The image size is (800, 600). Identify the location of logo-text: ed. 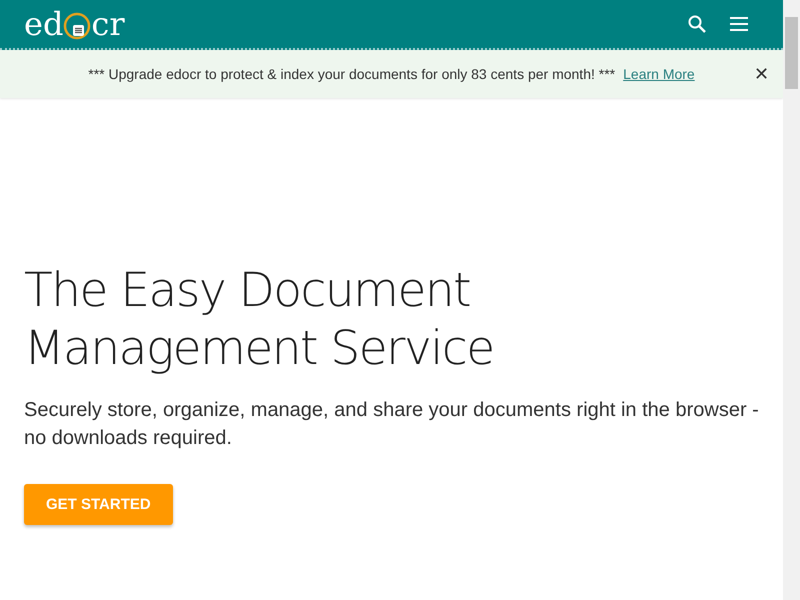
(44, 24).